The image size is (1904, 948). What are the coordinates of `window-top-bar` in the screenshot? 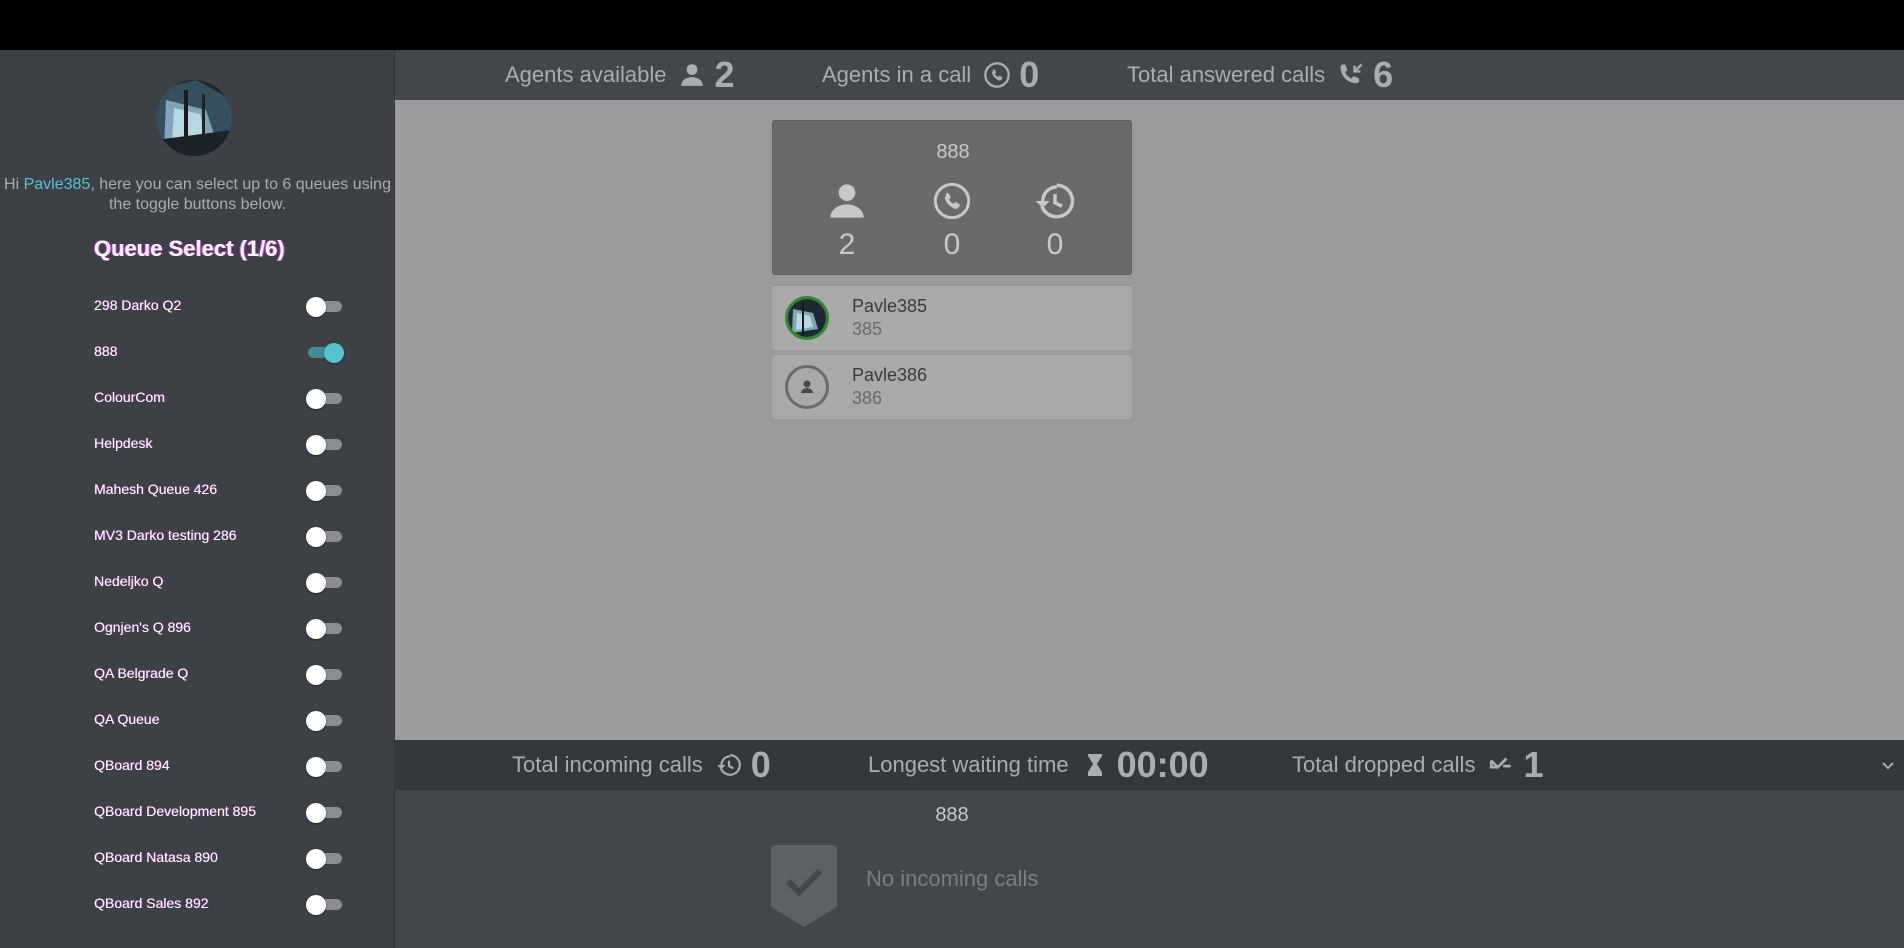 It's located at (952, 25).